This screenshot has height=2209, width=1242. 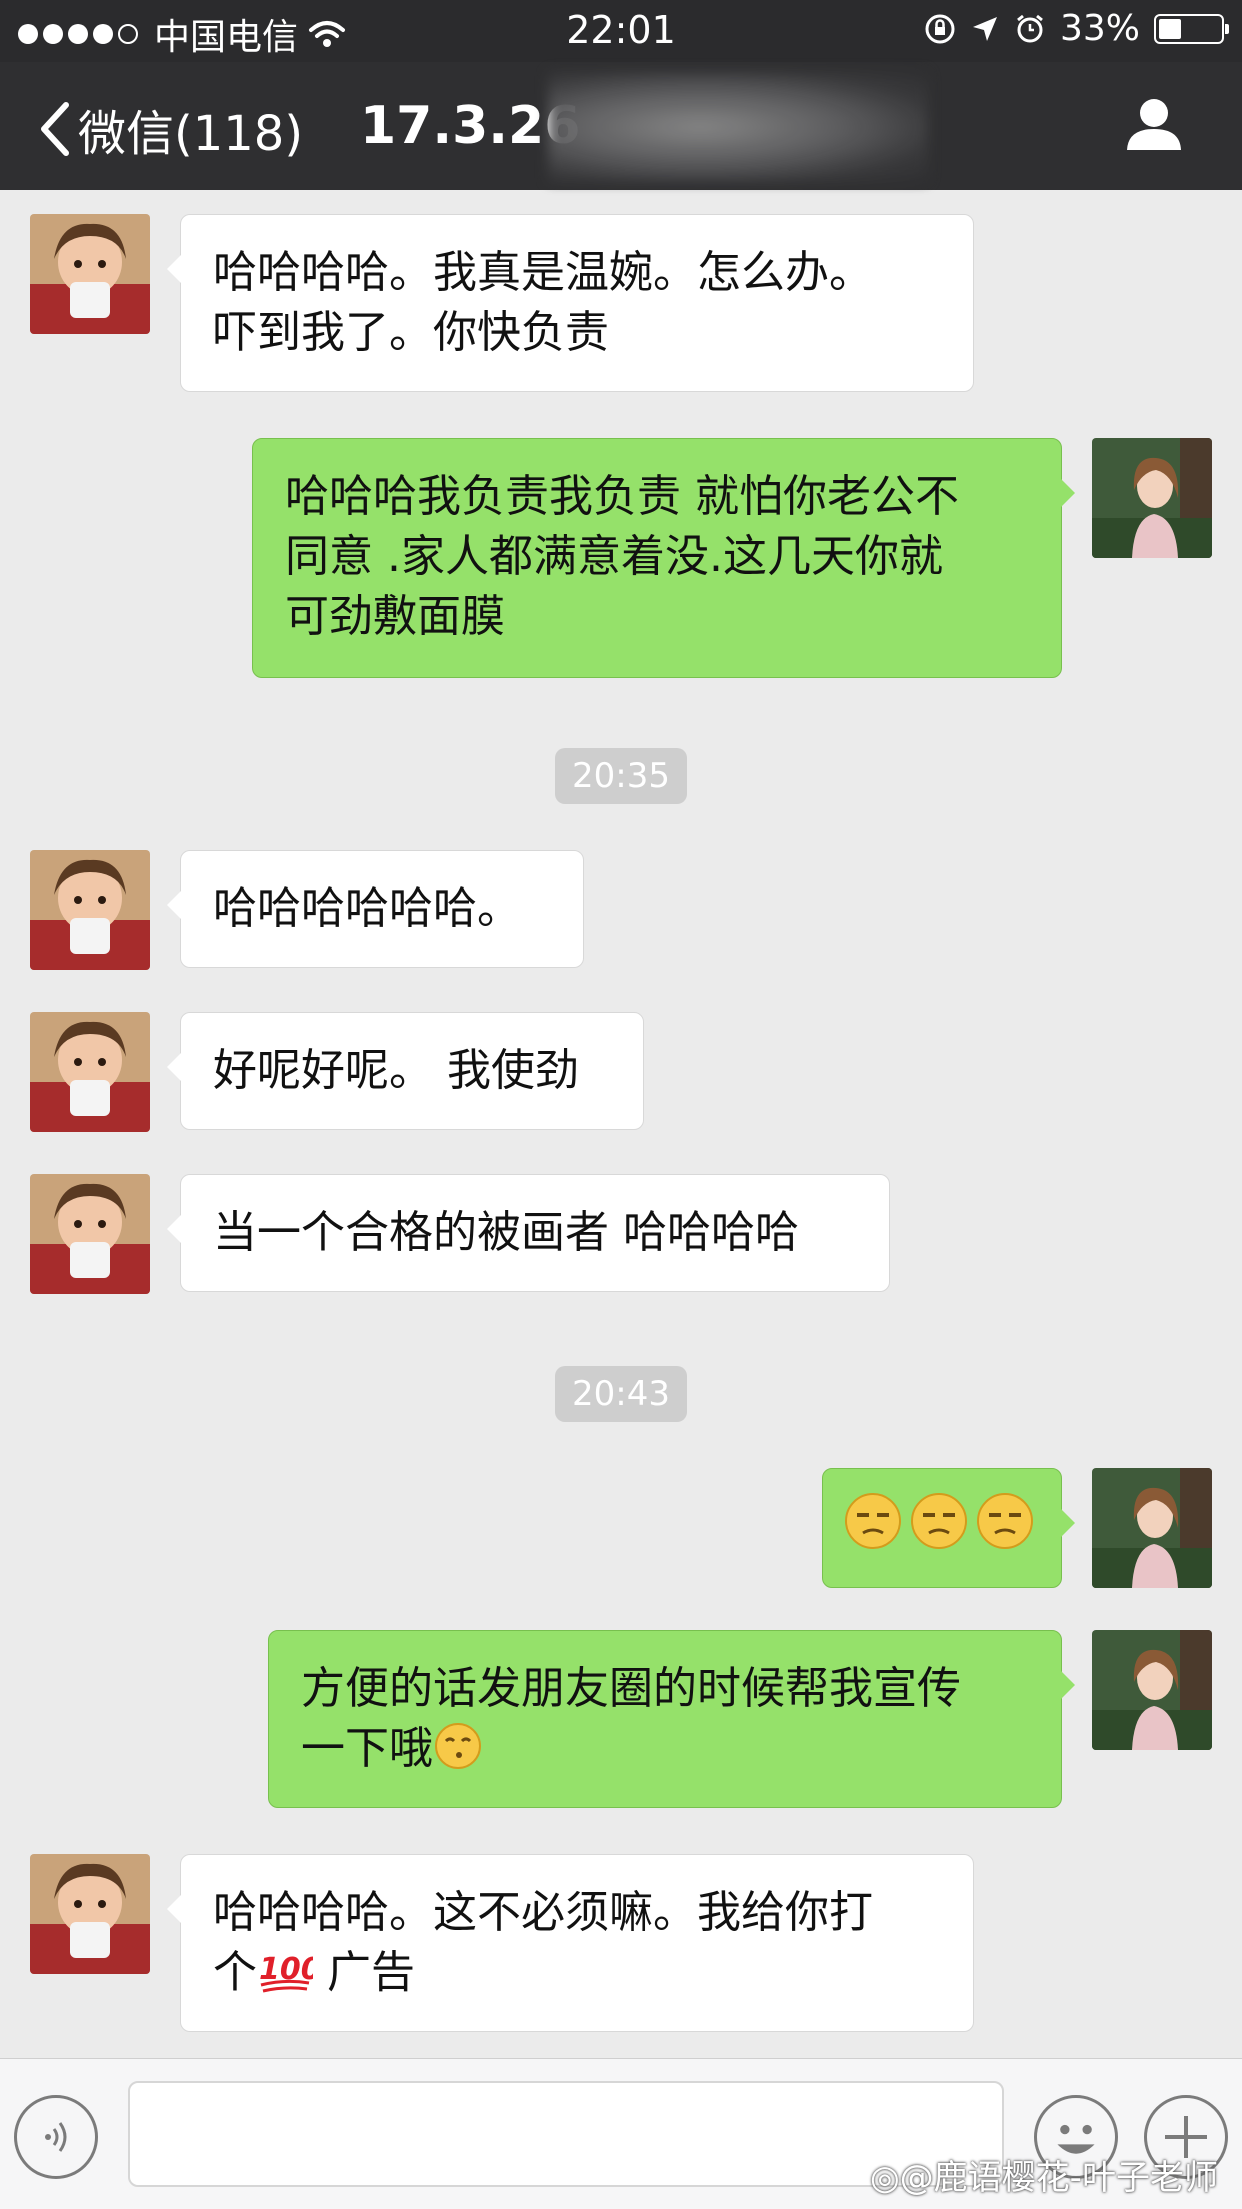 I want to click on message-text: 个, so click(x=235, y=1972).